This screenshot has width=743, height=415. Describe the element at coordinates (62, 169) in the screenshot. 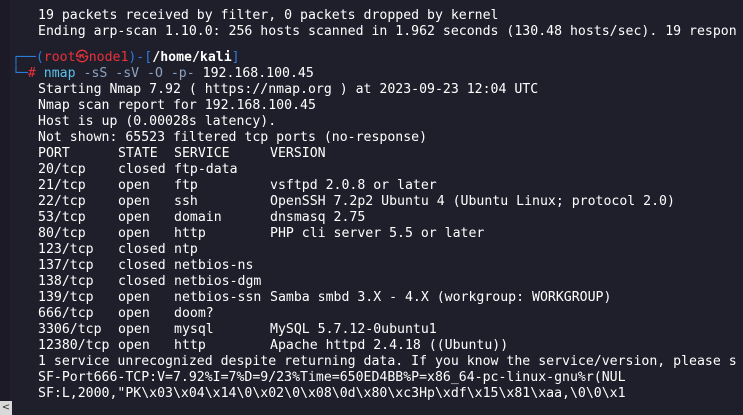

I see `port-cell: 20/tcp` at that location.